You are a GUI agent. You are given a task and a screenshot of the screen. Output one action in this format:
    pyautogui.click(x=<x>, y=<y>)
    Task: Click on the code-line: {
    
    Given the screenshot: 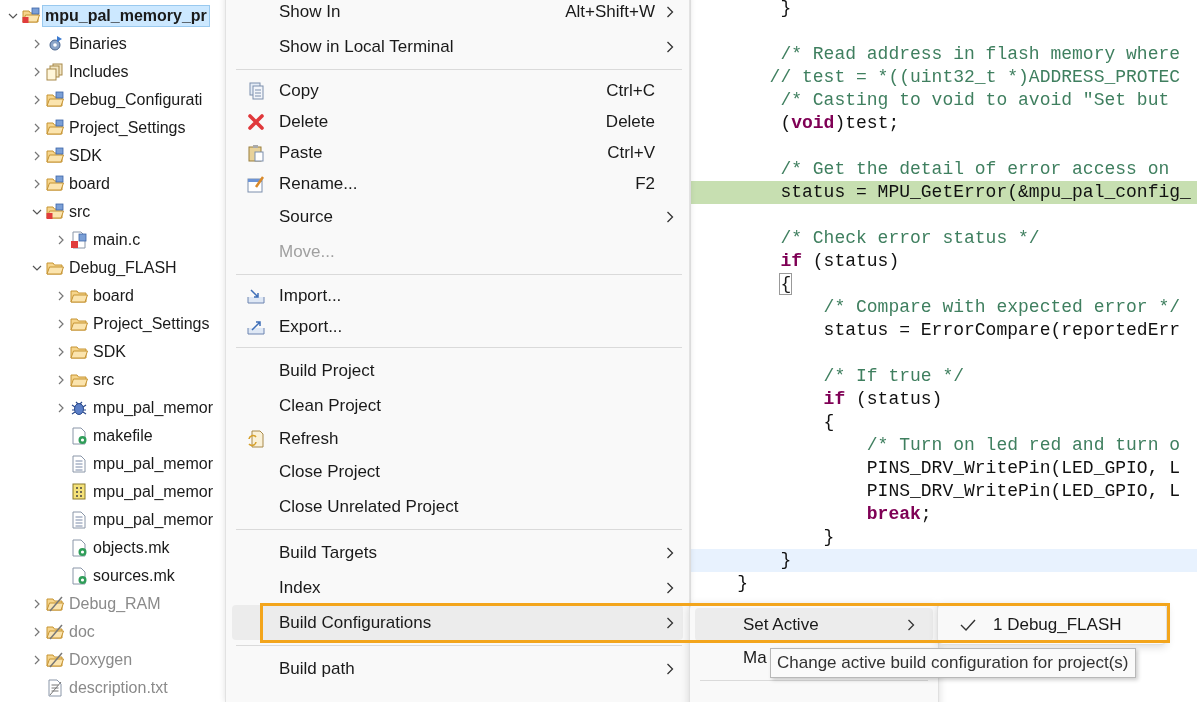 What is the action you would take?
    pyautogui.click(x=829, y=422)
    